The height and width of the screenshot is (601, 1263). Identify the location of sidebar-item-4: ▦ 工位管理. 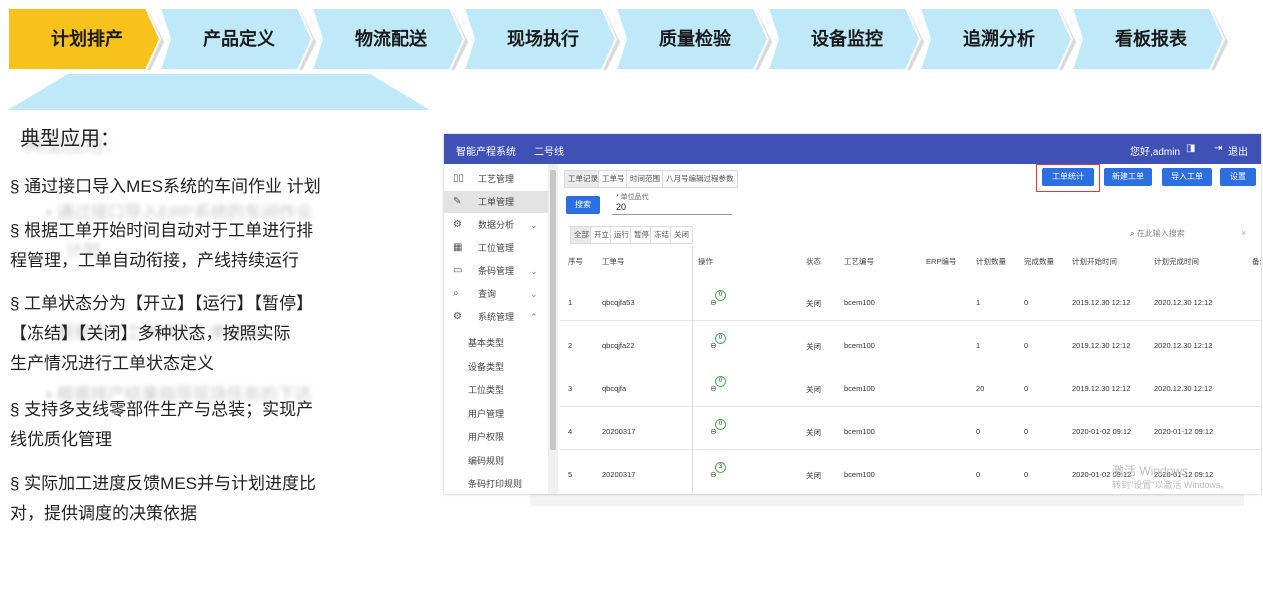
(496, 248).